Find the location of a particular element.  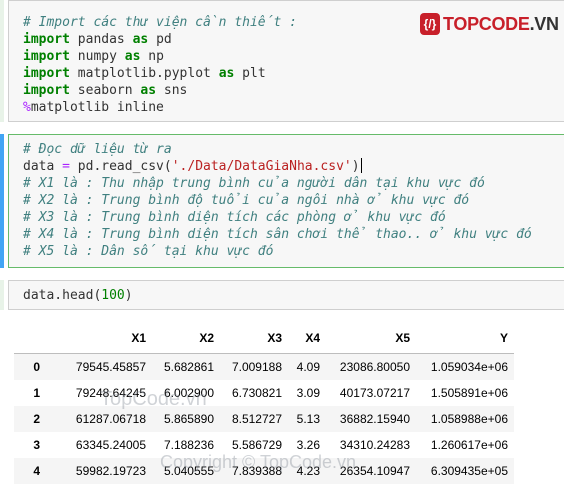

code-brackets-icon: {/} is located at coordinates (430, 24).